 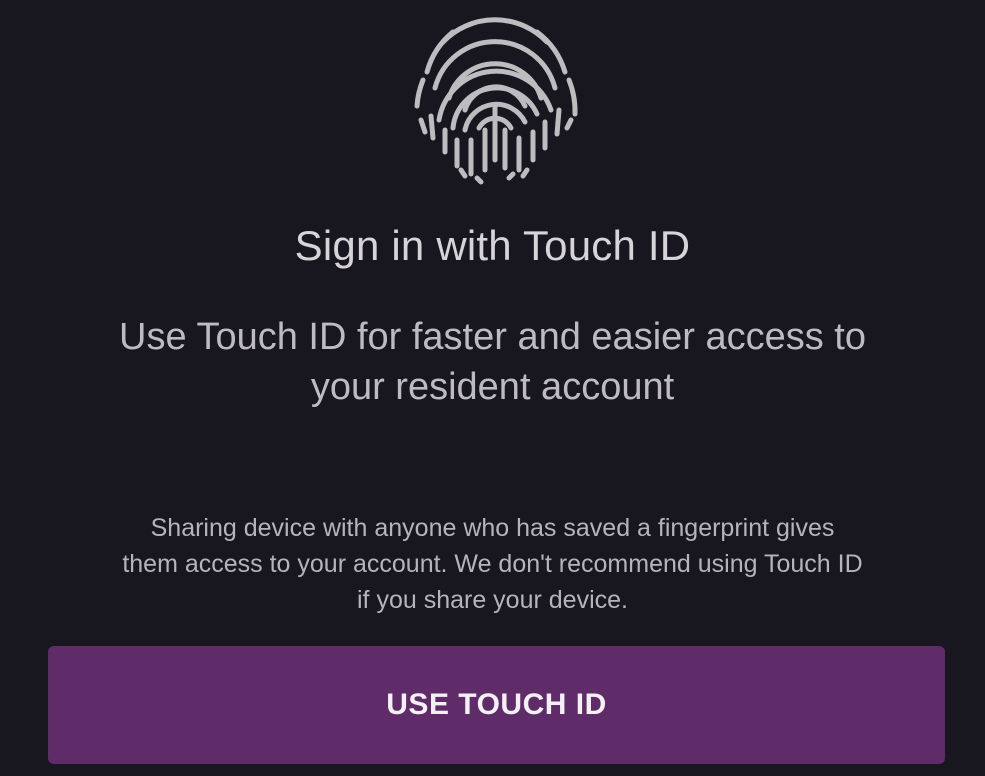 What do you see at coordinates (492, 245) in the screenshot?
I see `page-title: Sign in with Touch ID` at bounding box center [492, 245].